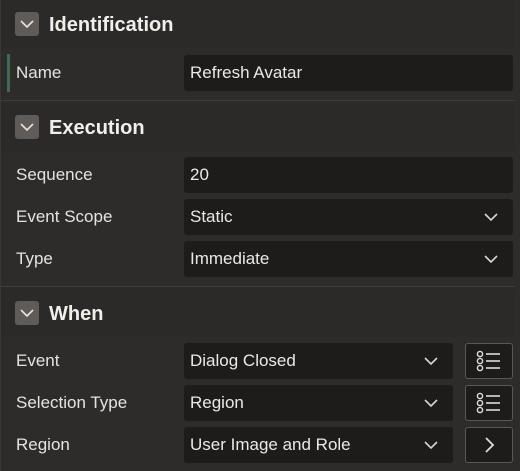 This screenshot has height=471, width=520. I want to click on property-row-event-scope: Event Scope Static, so click(260, 217).